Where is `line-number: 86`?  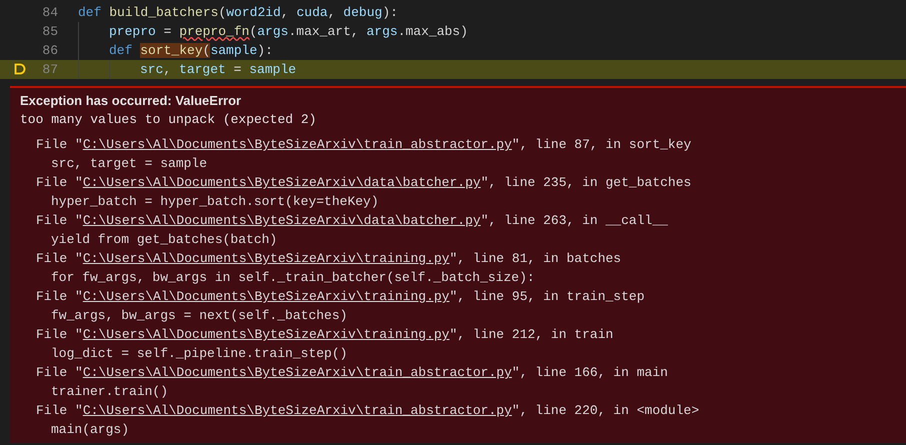
line-number: 86 is located at coordinates (50, 51).